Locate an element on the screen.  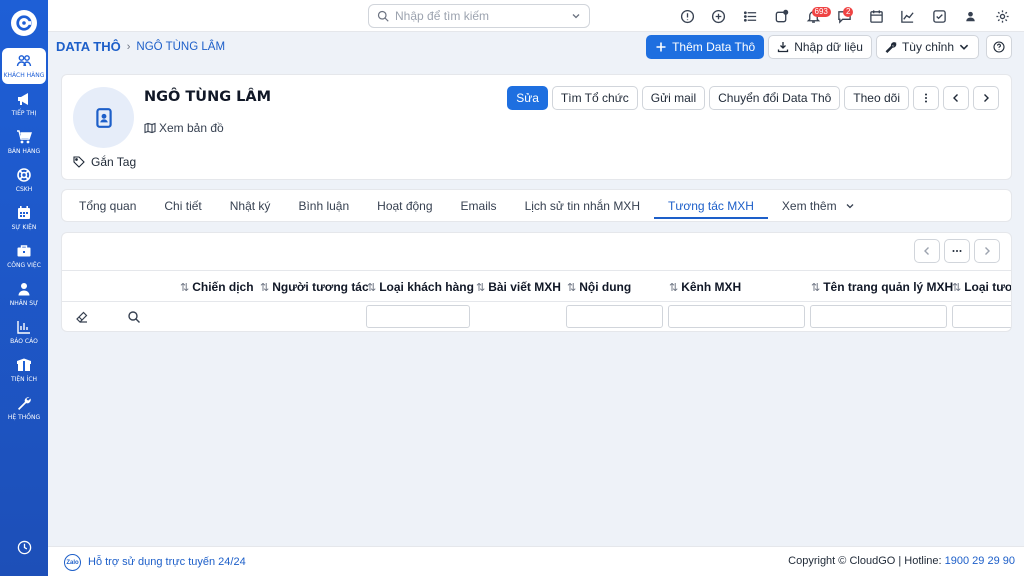
tasks-button is located at coordinates (940, 16).